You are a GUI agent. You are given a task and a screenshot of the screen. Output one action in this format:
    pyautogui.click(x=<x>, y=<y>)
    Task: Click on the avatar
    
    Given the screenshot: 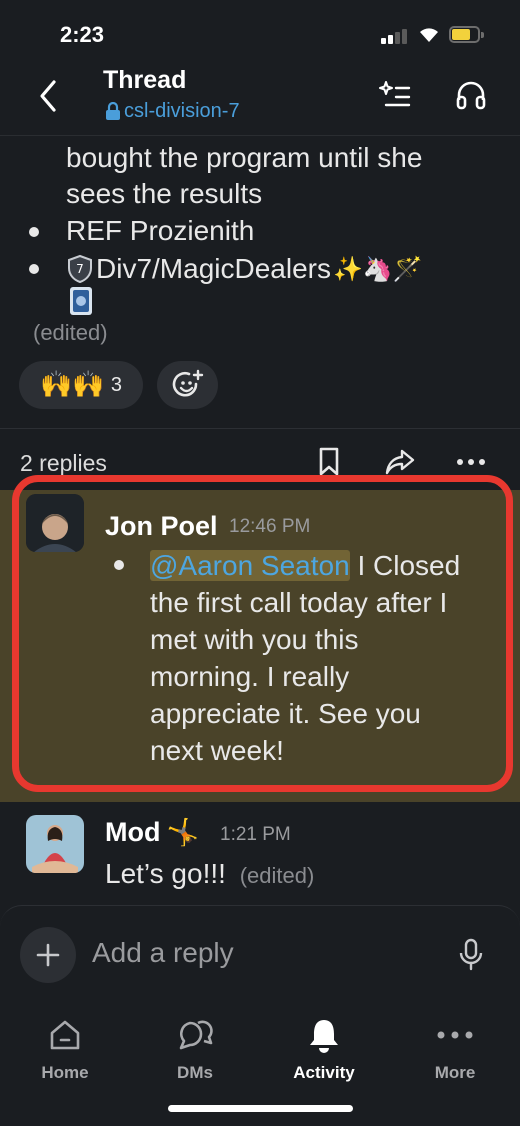 What is the action you would take?
    pyautogui.click(x=55, y=844)
    